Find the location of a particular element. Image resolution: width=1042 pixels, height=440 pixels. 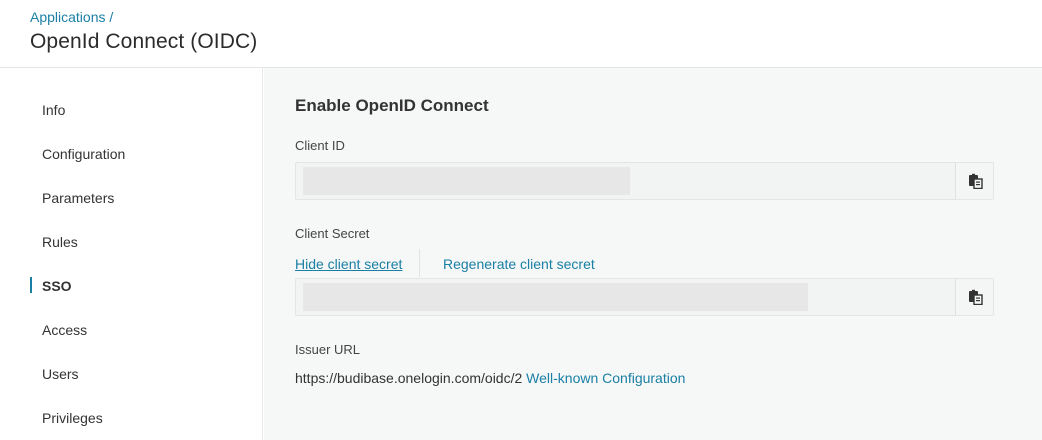

client-secret-label: Client Secret is located at coordinates (332, 233).